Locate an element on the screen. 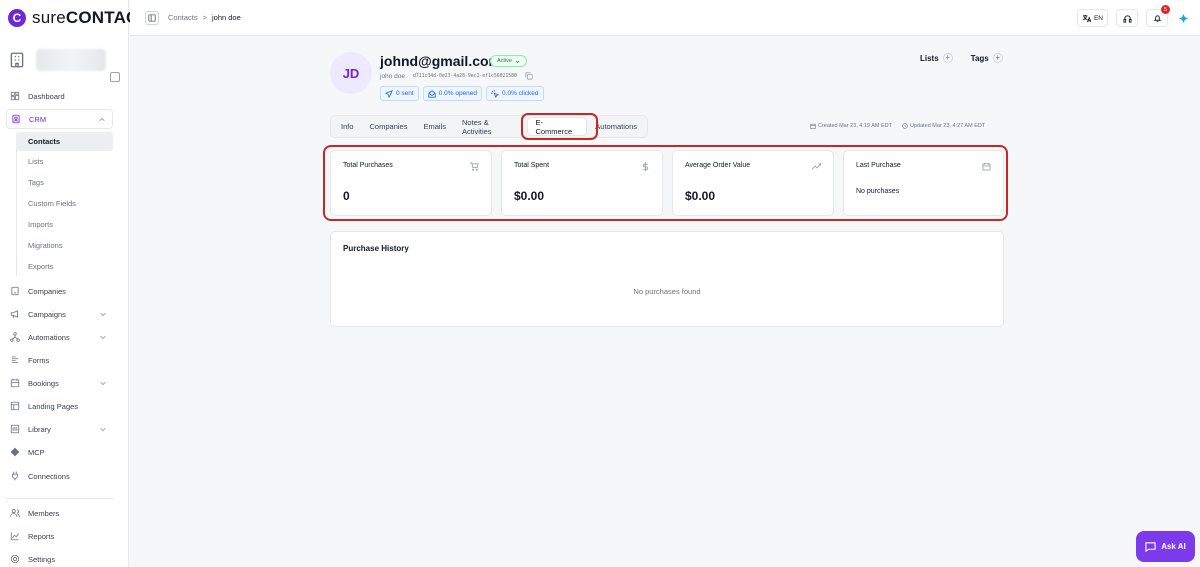 The image size is (1200, 567). sidebar-sub-contacts: Contacts is located at coordinates (64, 141).